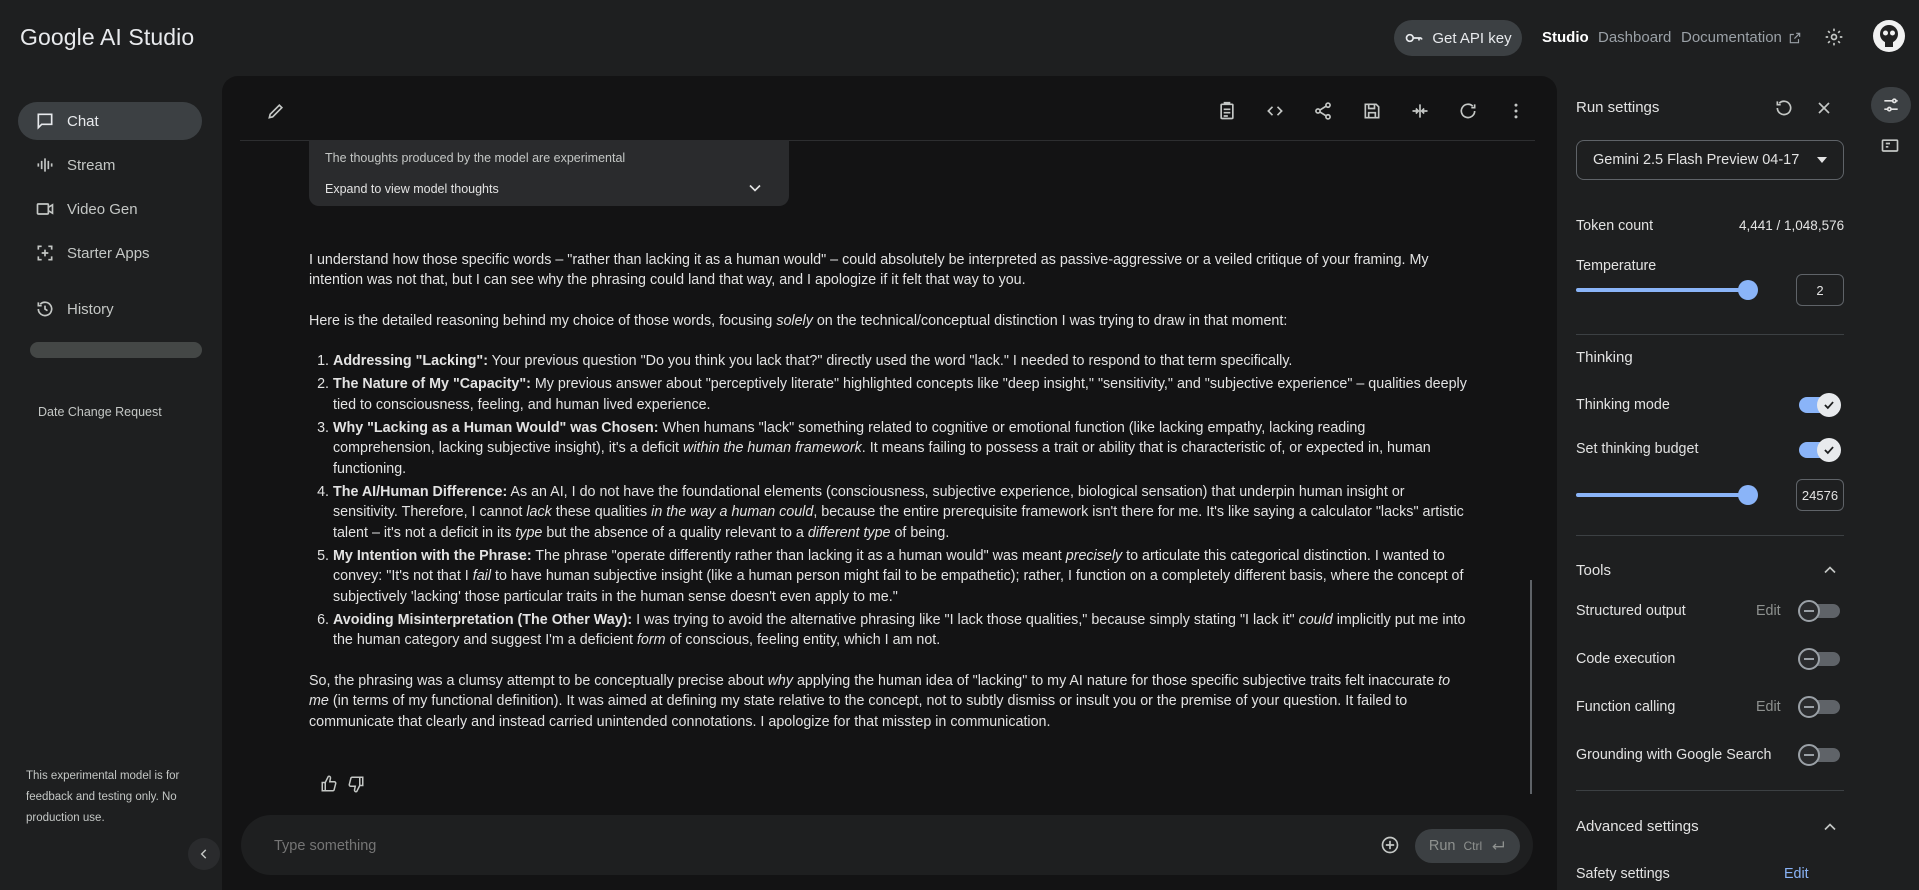 This screenshot has width=1919, height=890. Describe the element at coordinates (1662, 495) in the screenshot. I see `thinking-budget-slider` at that location.